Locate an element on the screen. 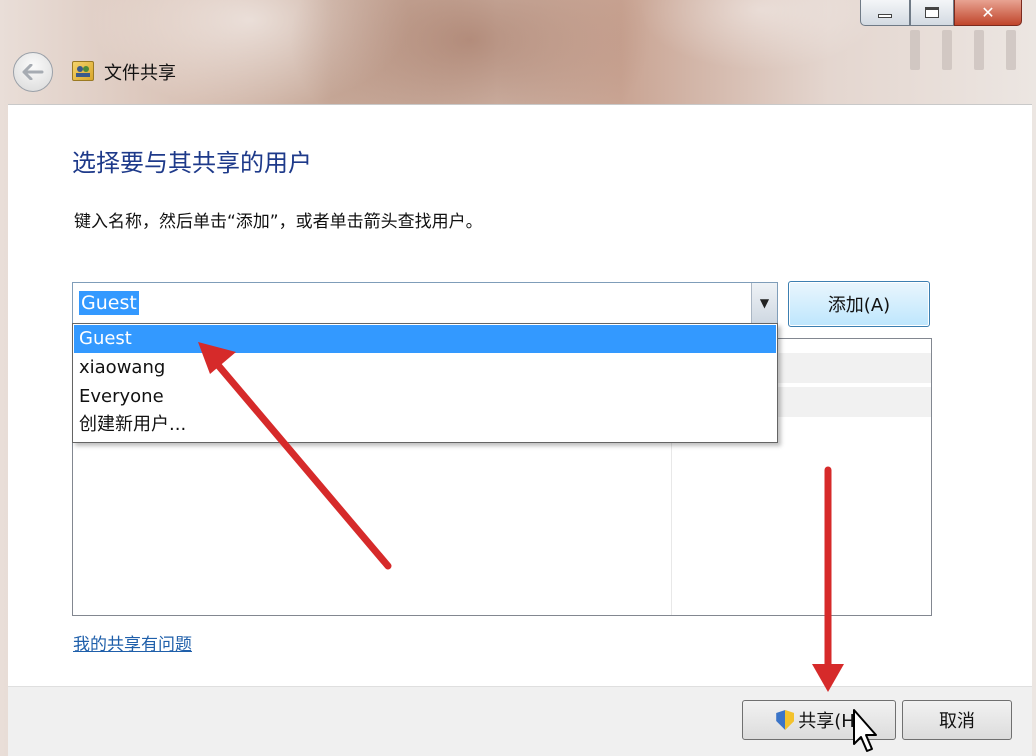 The image size is (1036, 756). dropdown-option-guest: Guest is located at coordinates (425, 339).